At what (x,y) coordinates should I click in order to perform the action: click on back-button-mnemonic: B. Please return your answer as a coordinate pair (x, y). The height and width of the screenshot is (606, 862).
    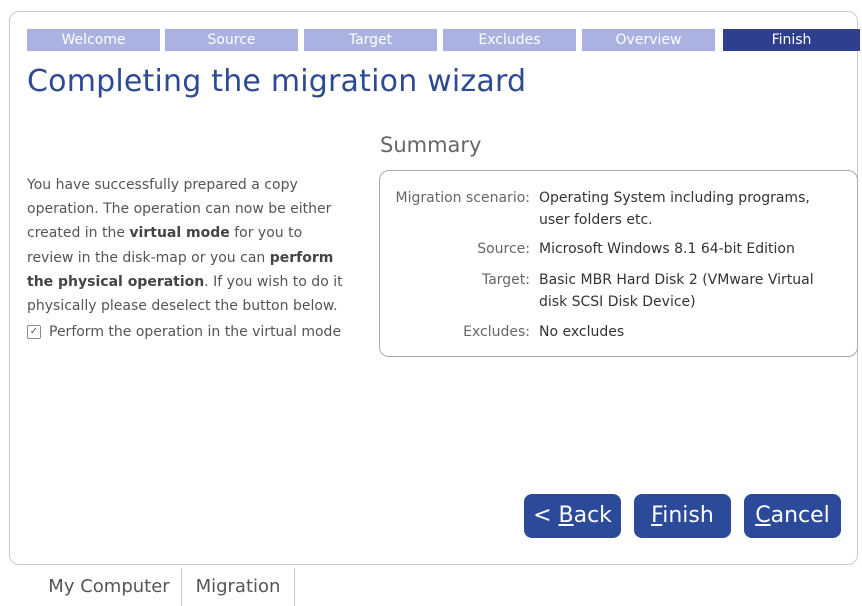
    Looking at the image, I should click on (566, 515).